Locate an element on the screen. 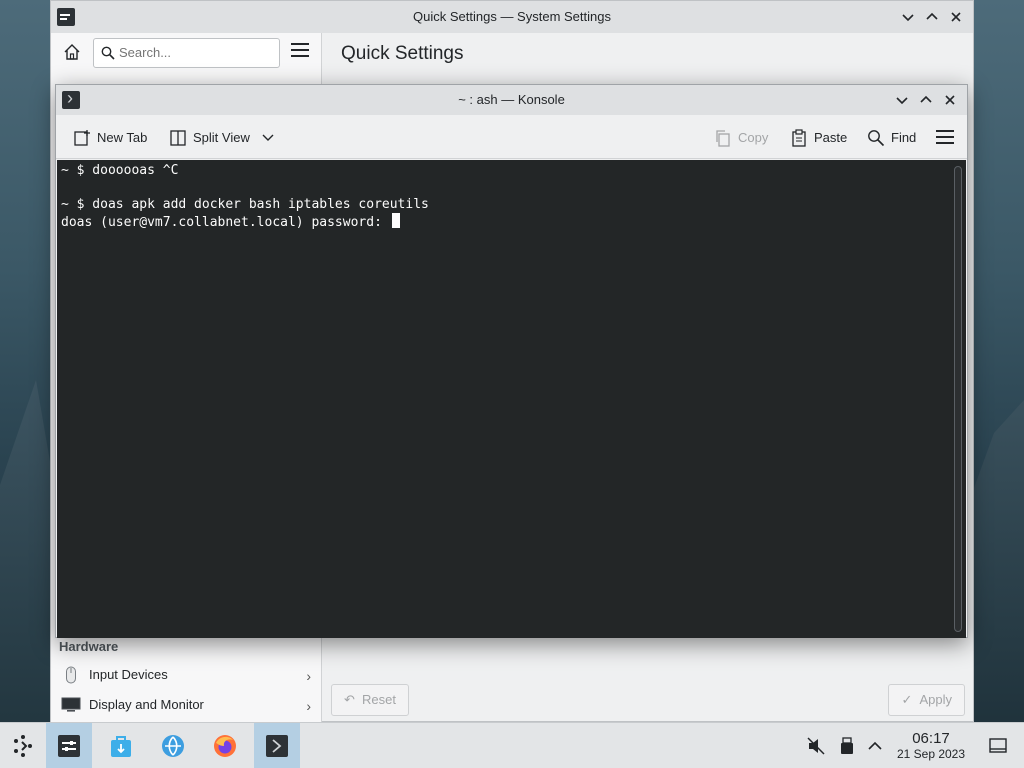 Image resolution: width=1024 pixels, height=768 pixels. taskbar: 06:17 21 Sep 2023 is located at coordinates (512, 745).